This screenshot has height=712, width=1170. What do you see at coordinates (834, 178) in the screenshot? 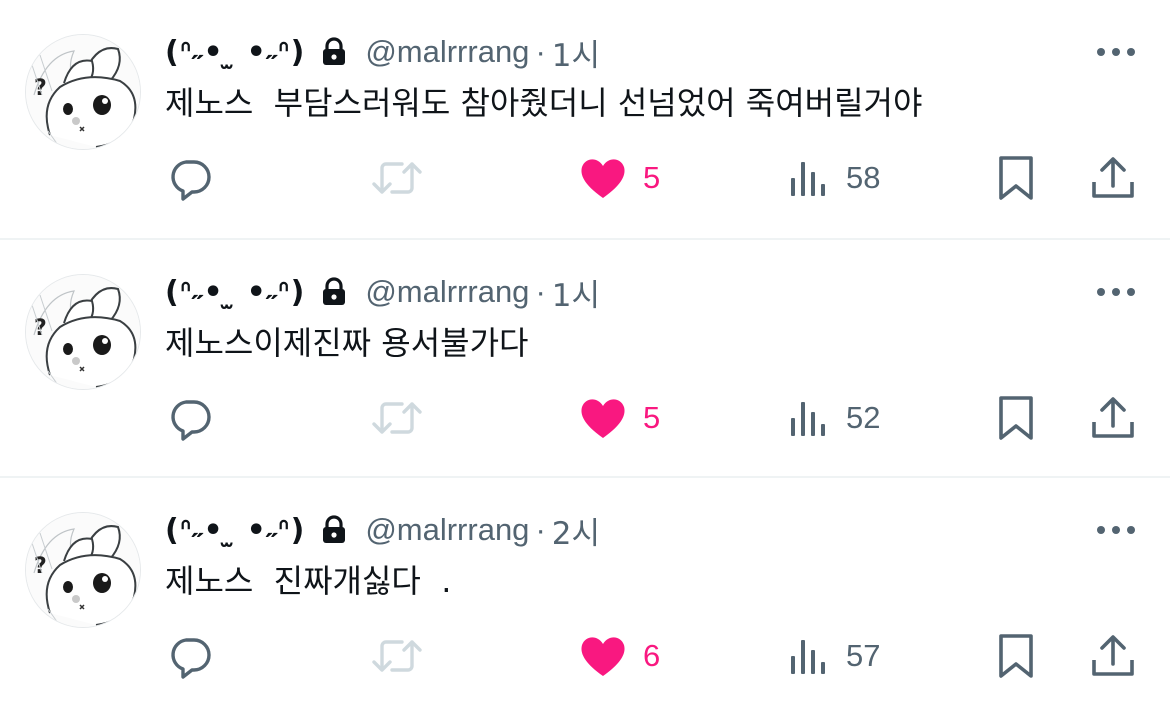
I see `views-button: 58` at bounding box center [834, 178].